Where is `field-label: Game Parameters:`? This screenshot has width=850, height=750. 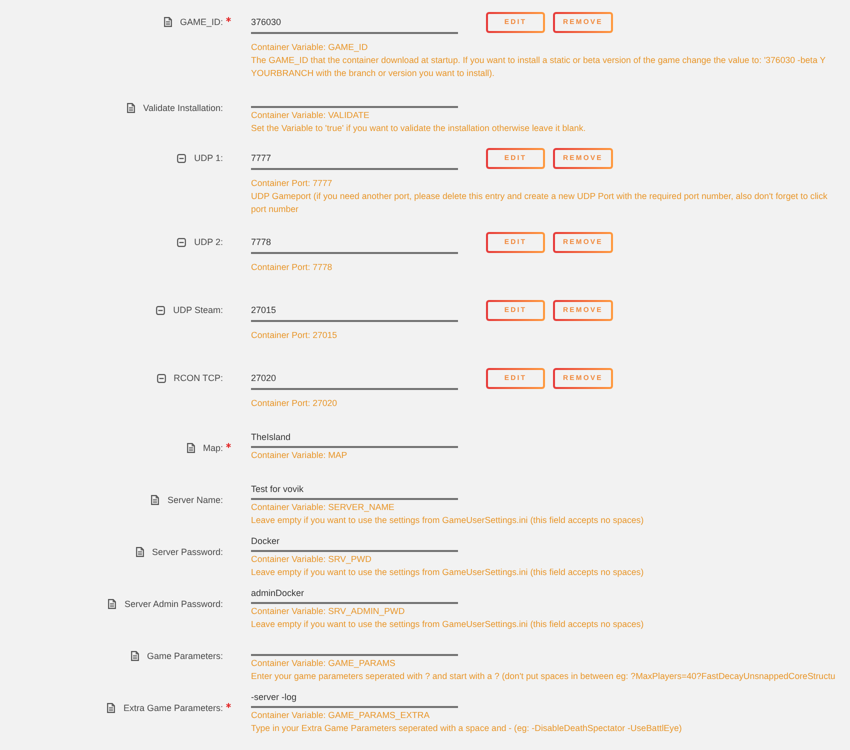
field-label: Game Parameters: is located at coordinates (184, 656).